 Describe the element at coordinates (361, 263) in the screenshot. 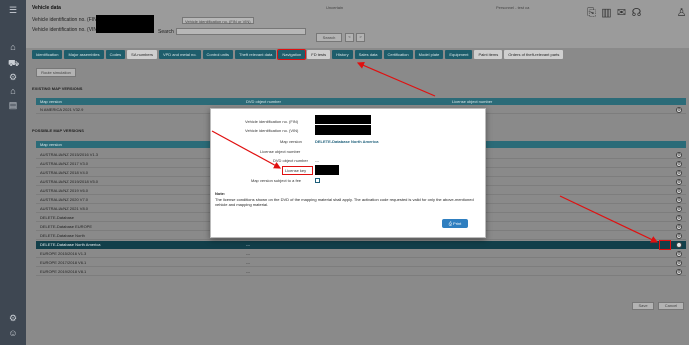

I see `list-item: EUROPE 2017/2018 V6.1 --- ⚙` at that location.